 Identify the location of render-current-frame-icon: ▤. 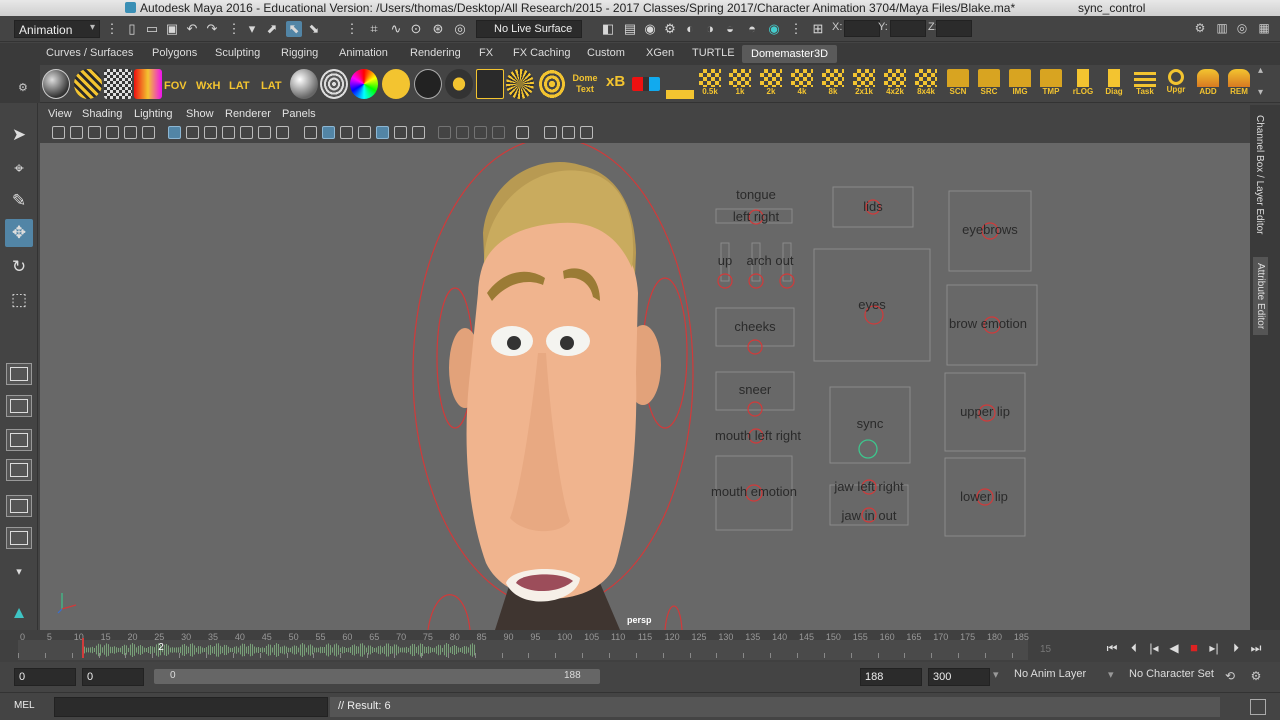
(630, 29).